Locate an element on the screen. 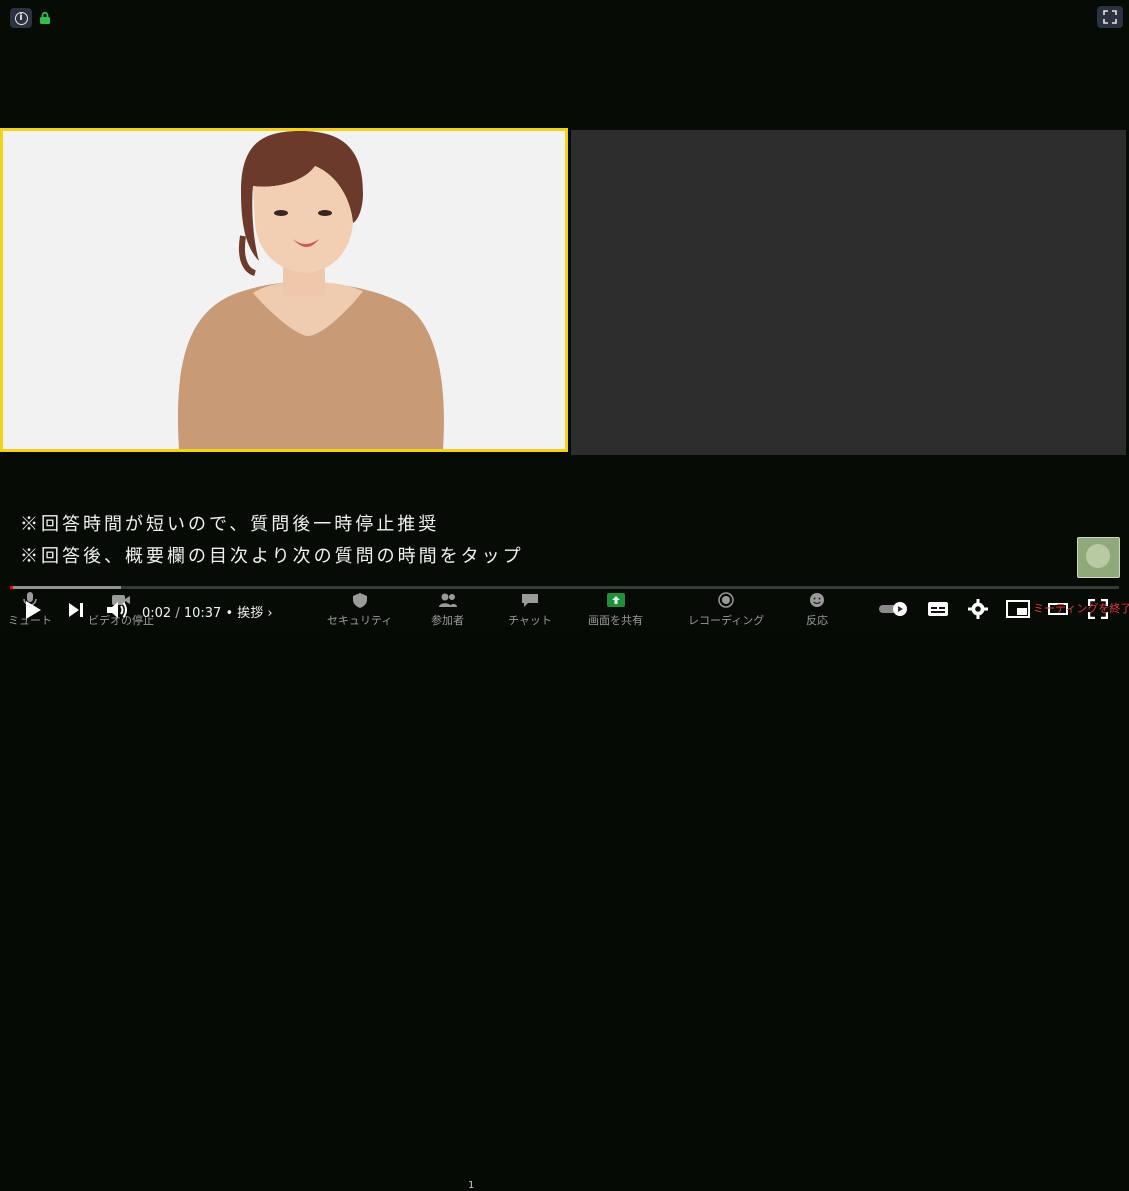 The width and height of the screenshot is (1129, 1191). time-display: 0:02 / 10:37 • 挨拶 › is located at coordinates (207, 611).